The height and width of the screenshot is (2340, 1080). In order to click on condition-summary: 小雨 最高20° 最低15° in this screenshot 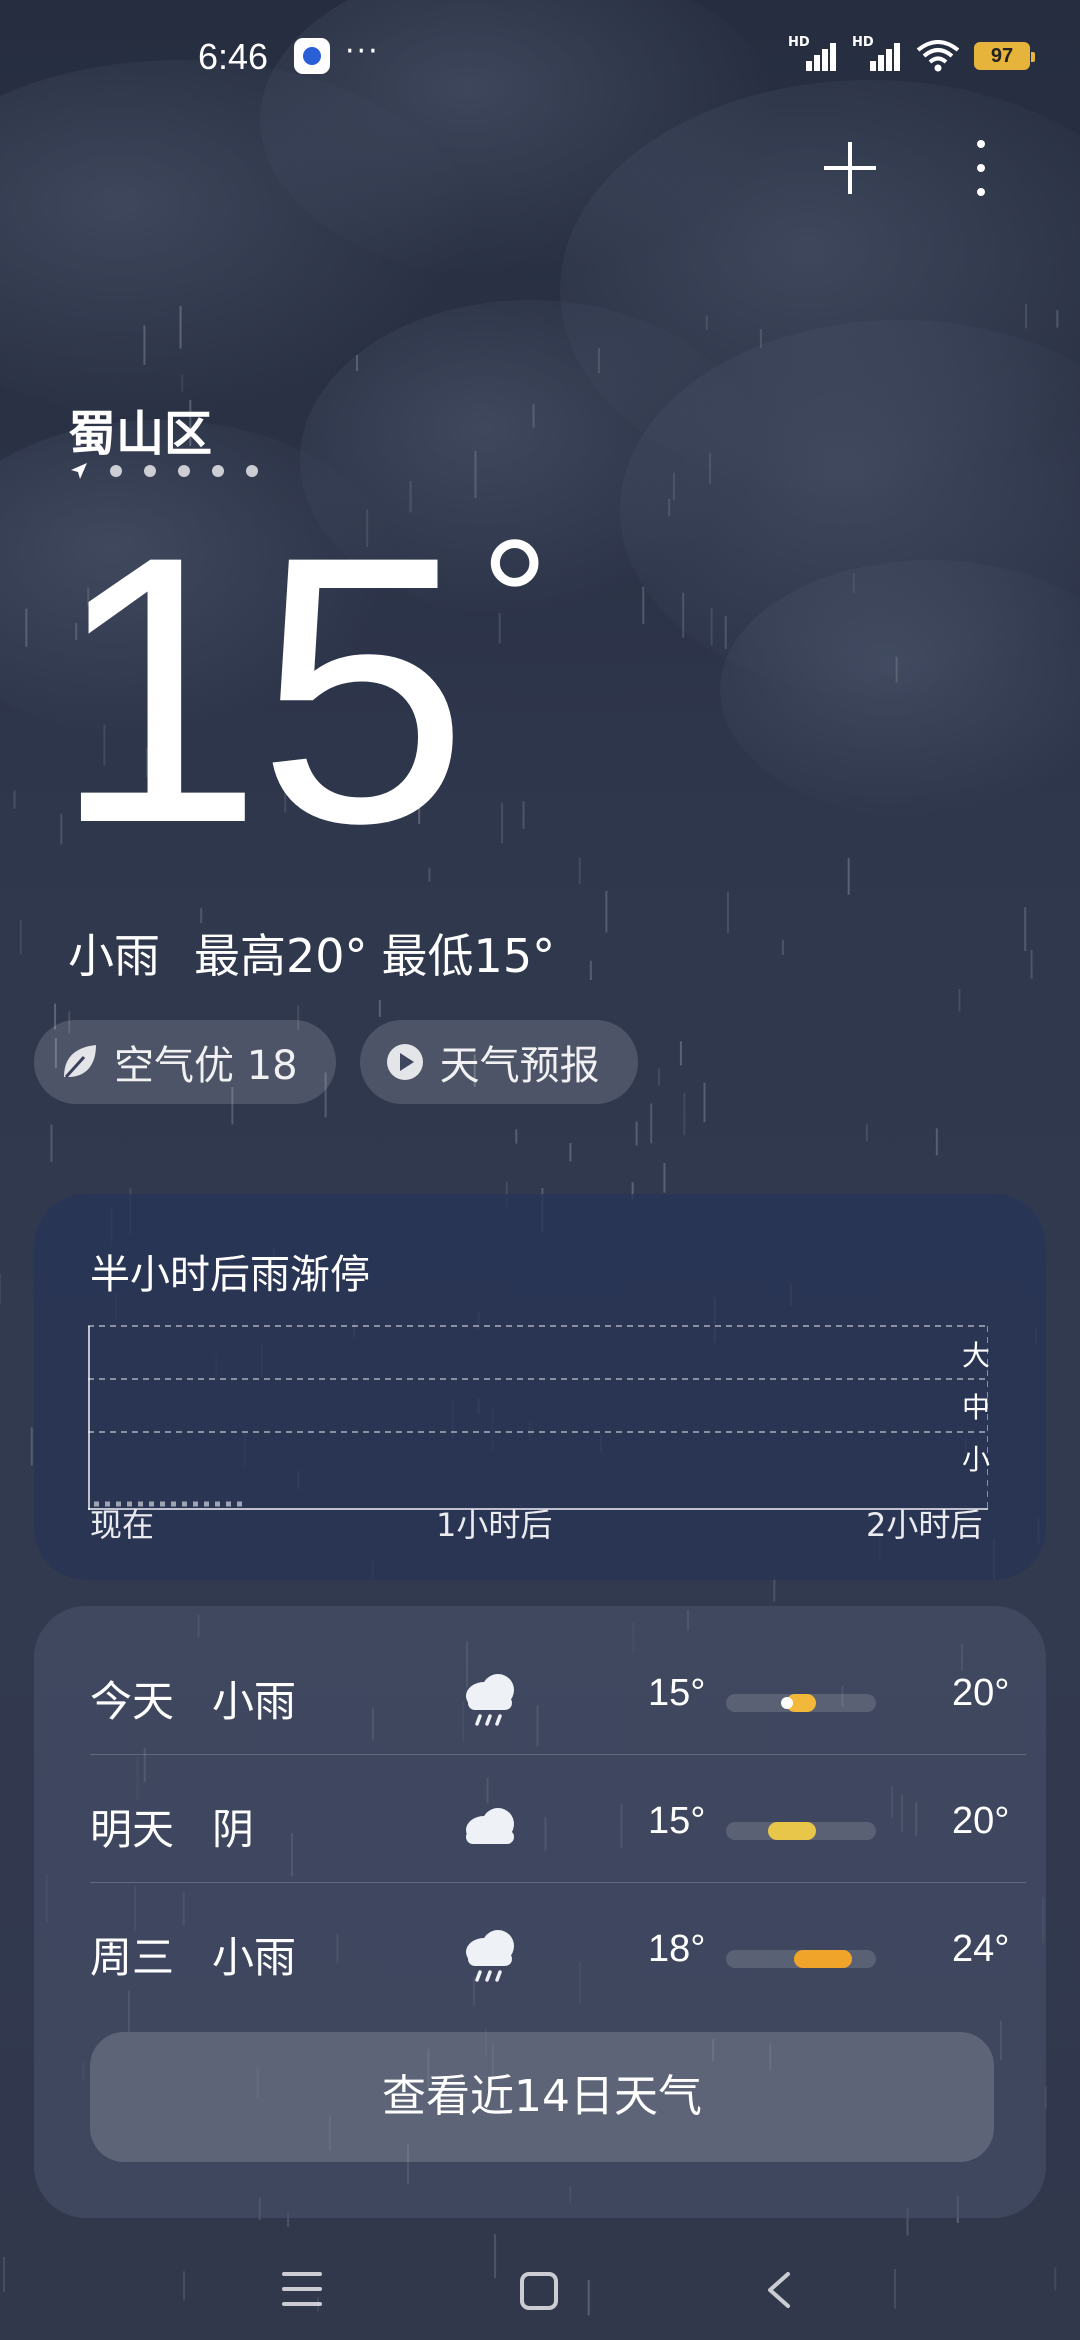, I will do `click(311, 953)`.